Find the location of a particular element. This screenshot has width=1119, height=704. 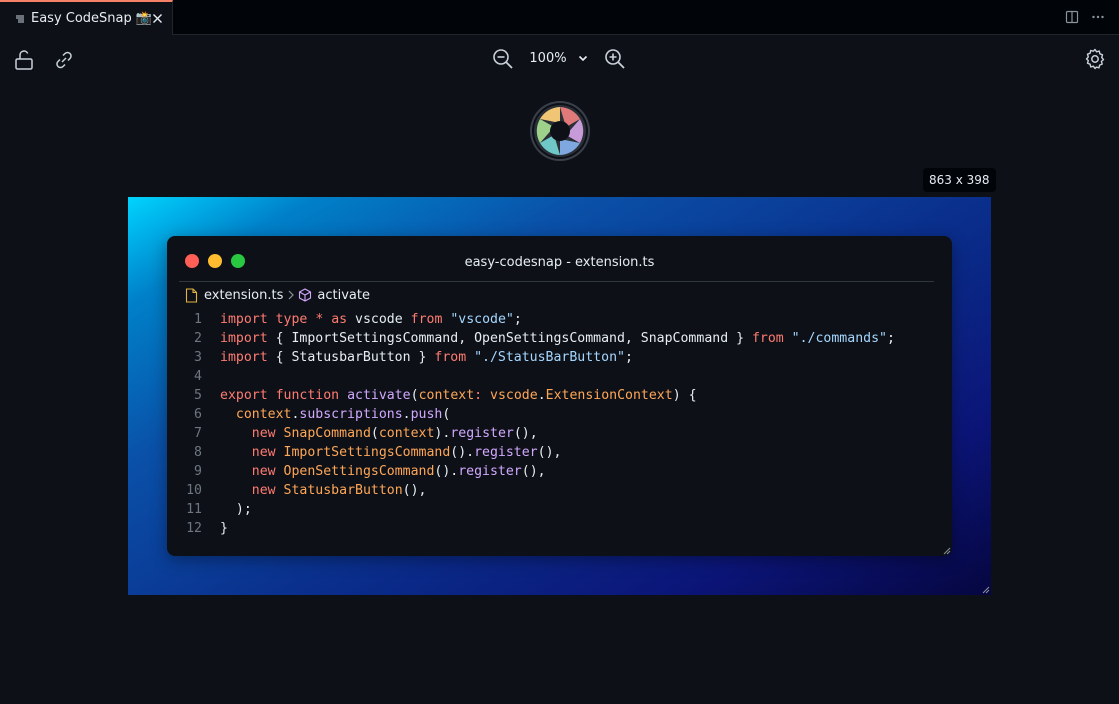

line-number: 6 is located at coordinates (198, 414).